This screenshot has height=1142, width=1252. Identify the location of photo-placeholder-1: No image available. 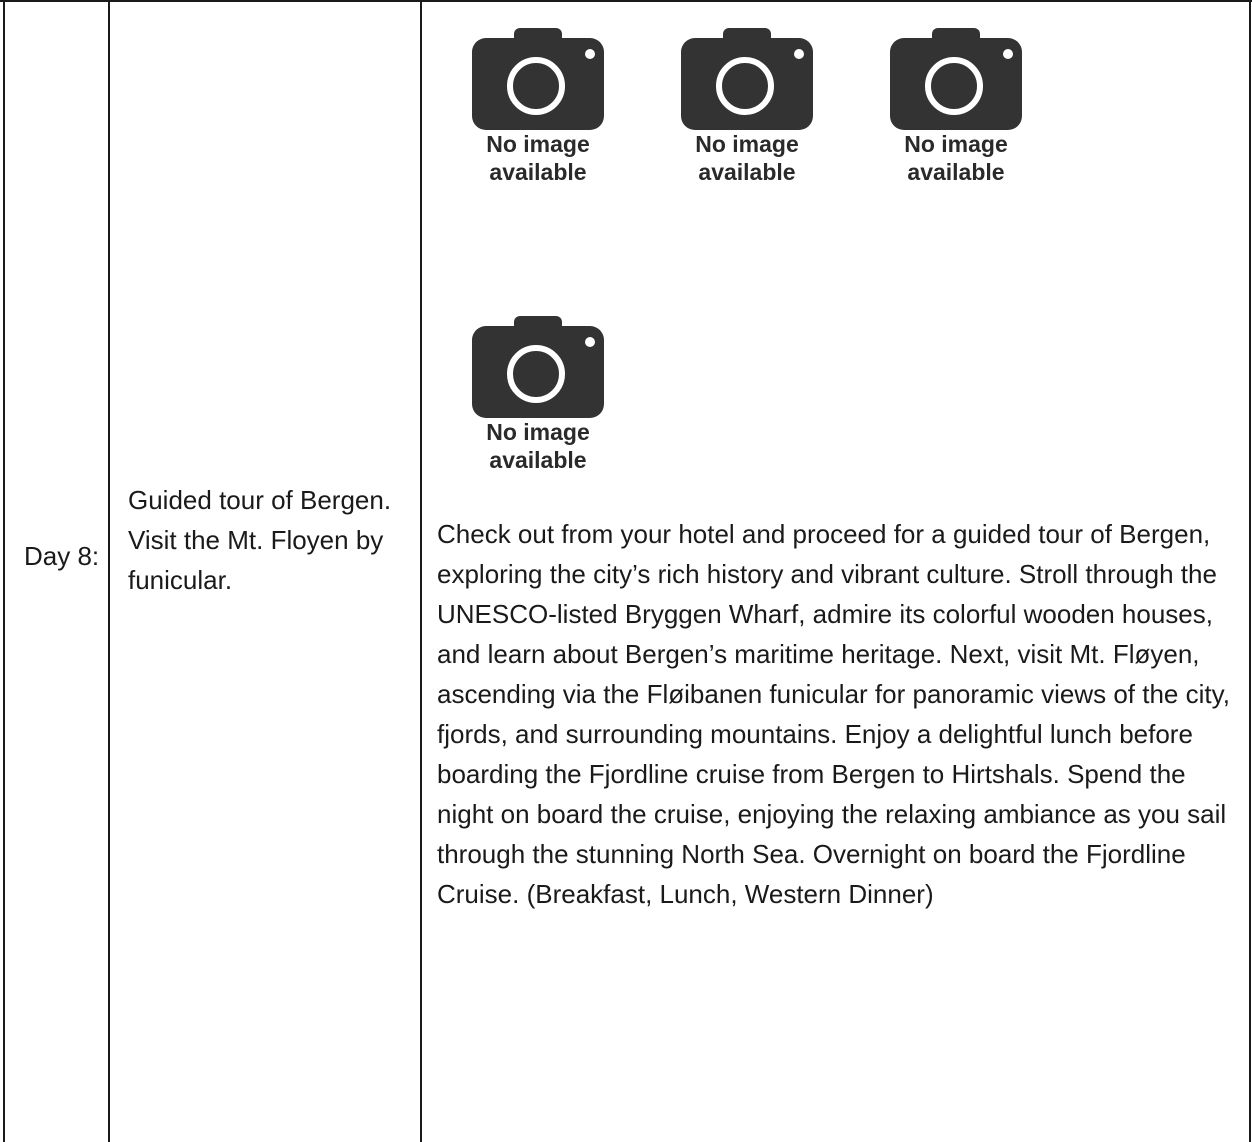
(540, 111).